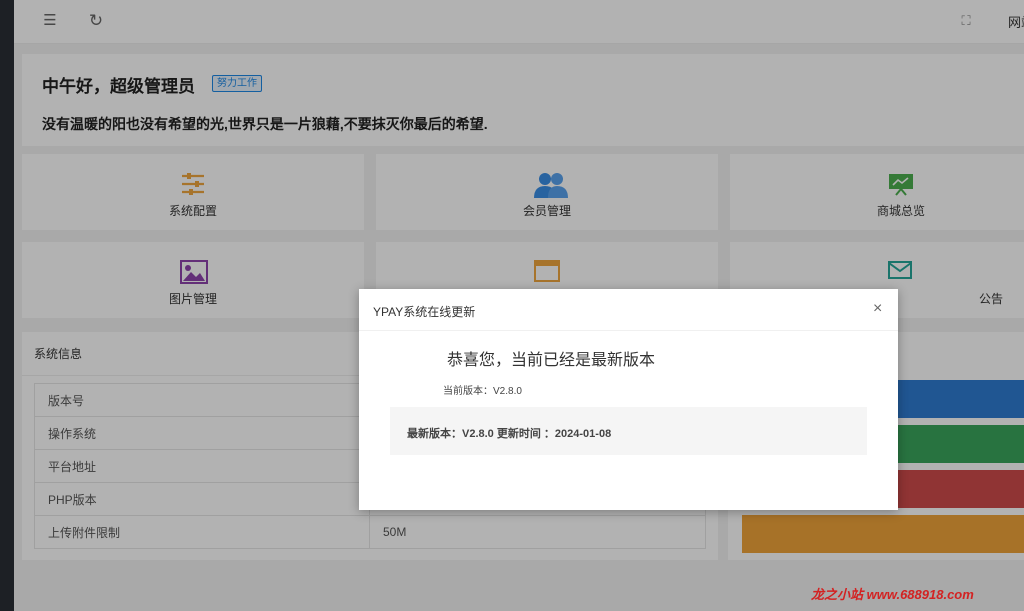 The height and width of the screenshot is (611, 1024). What do you see at coordinates (628, 310) in the screenshot?
I see `dialog-header: YPAY系统在线更新 ×` at bounding box center [628, 310].